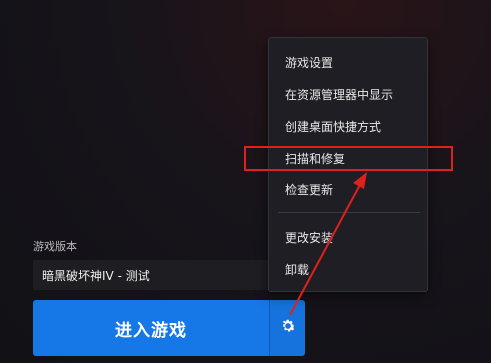 This screenshot has width=491, height=363. Describe the element at coordinates (328, 244) in the screenshot. I see `red-arrow-icon` at that location.